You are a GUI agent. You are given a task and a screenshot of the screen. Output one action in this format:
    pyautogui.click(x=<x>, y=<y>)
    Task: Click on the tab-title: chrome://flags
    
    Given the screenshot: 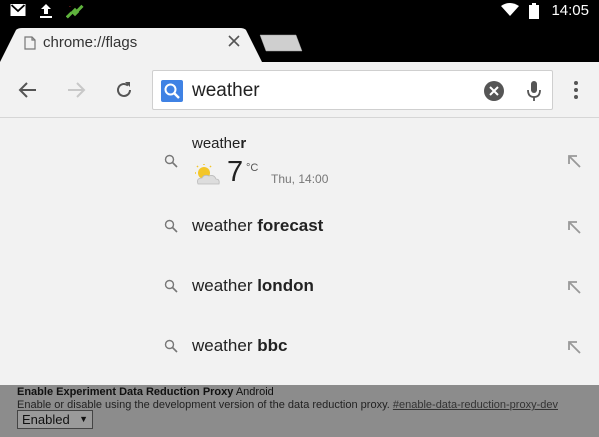 What is the action you would take?
    pyautogui.click(x=90, y=42)
    